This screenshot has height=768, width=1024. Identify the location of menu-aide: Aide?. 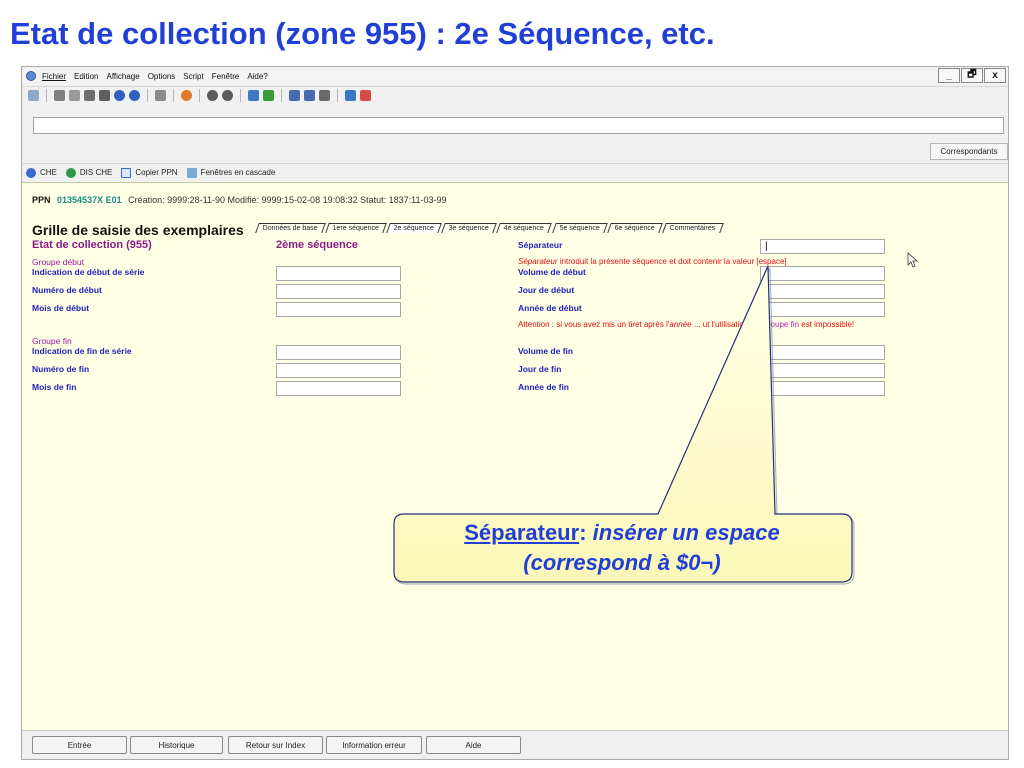
(257, 76).